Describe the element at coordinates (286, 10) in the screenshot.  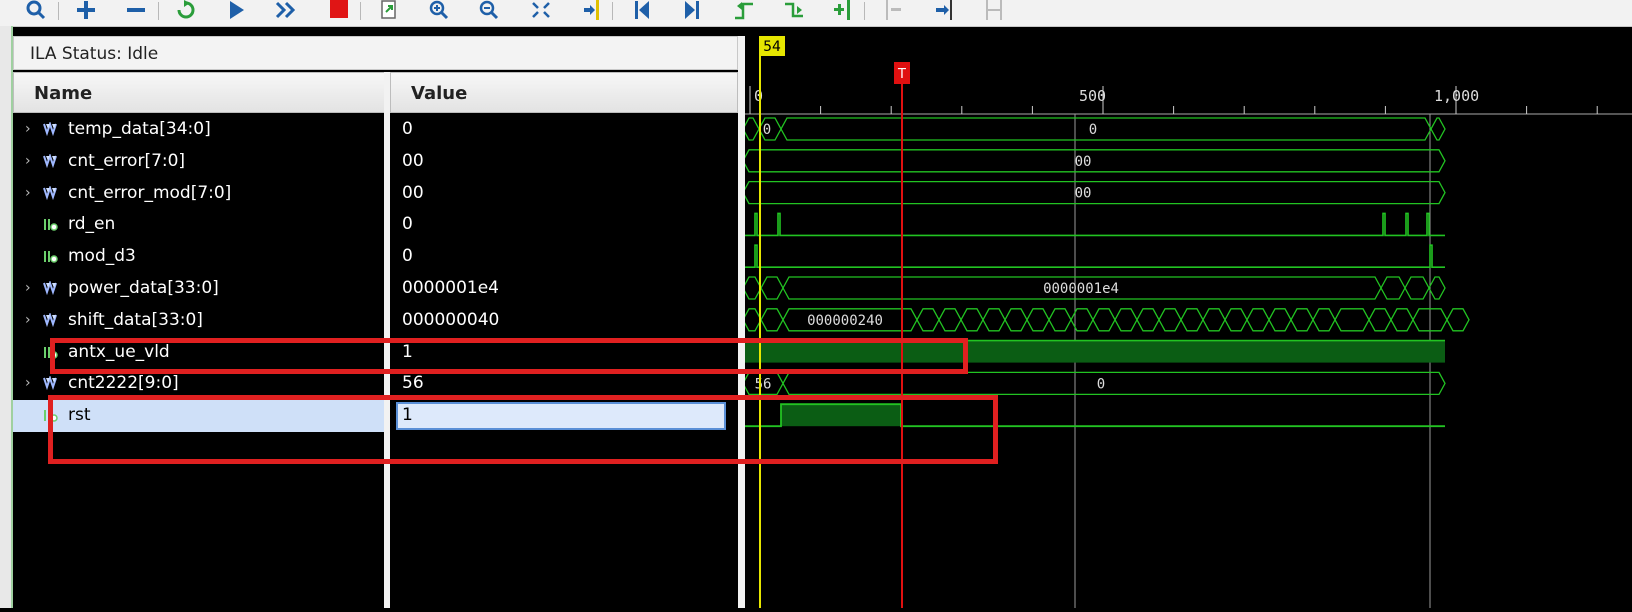
I see `fast-forward-icon` at that location.